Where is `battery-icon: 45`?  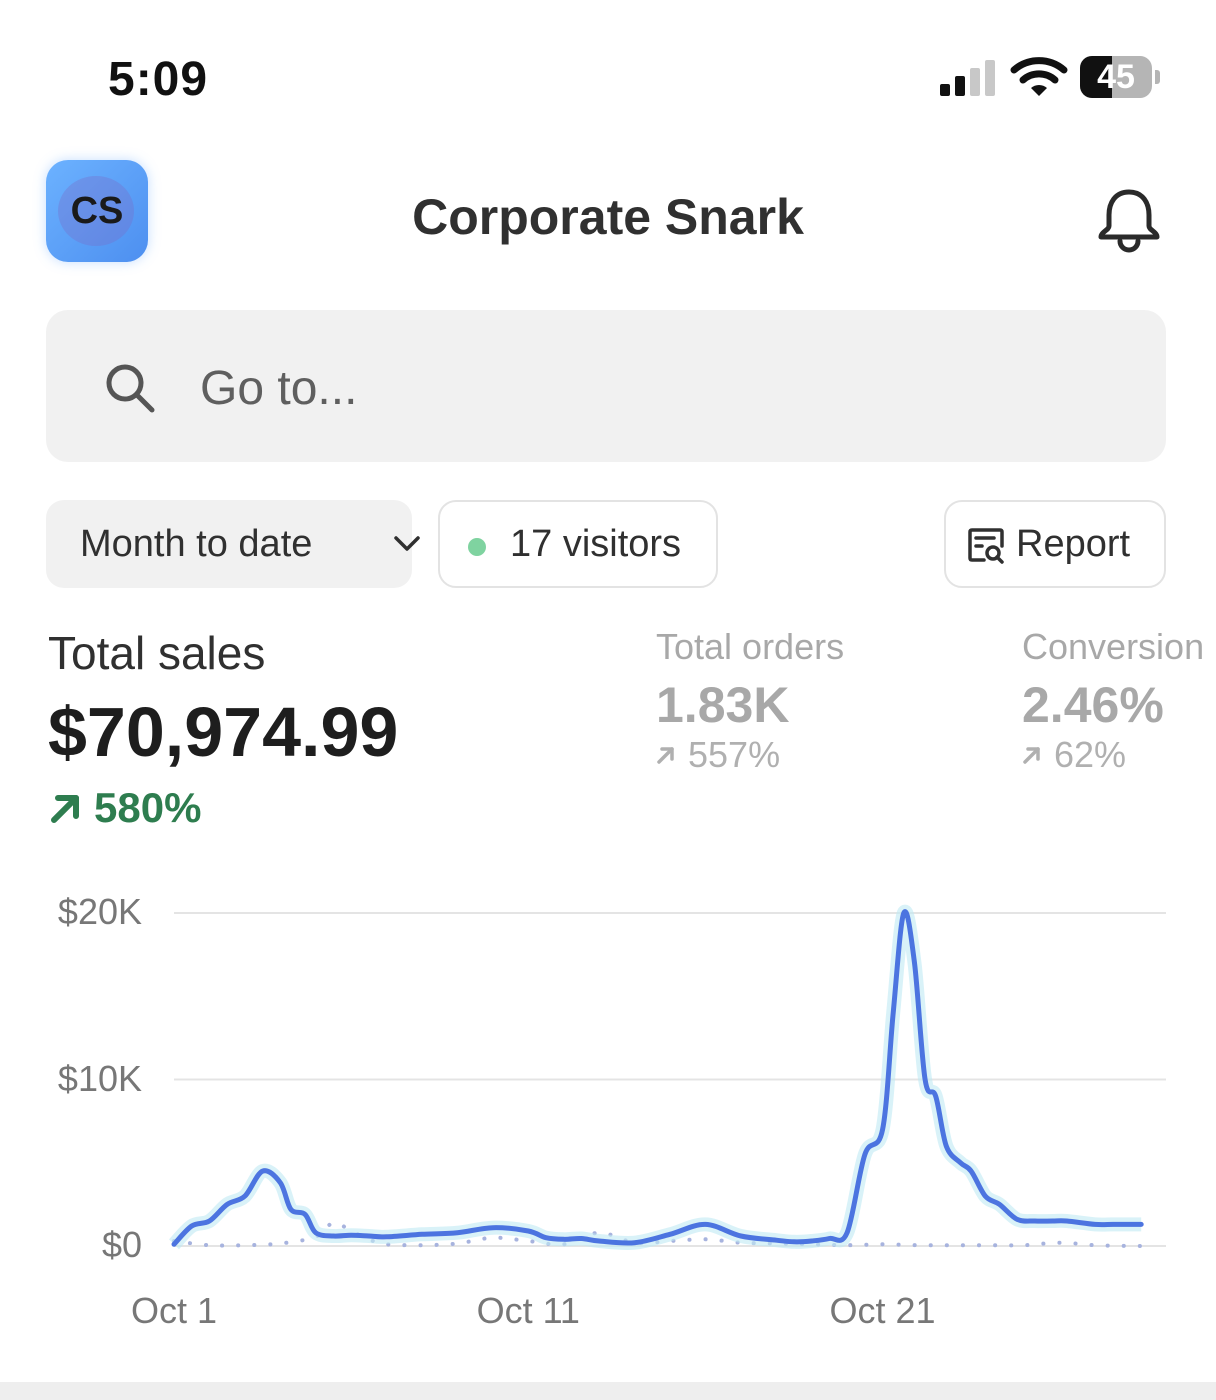
battery-icon: 45 is located at coordinates (1116, 77).